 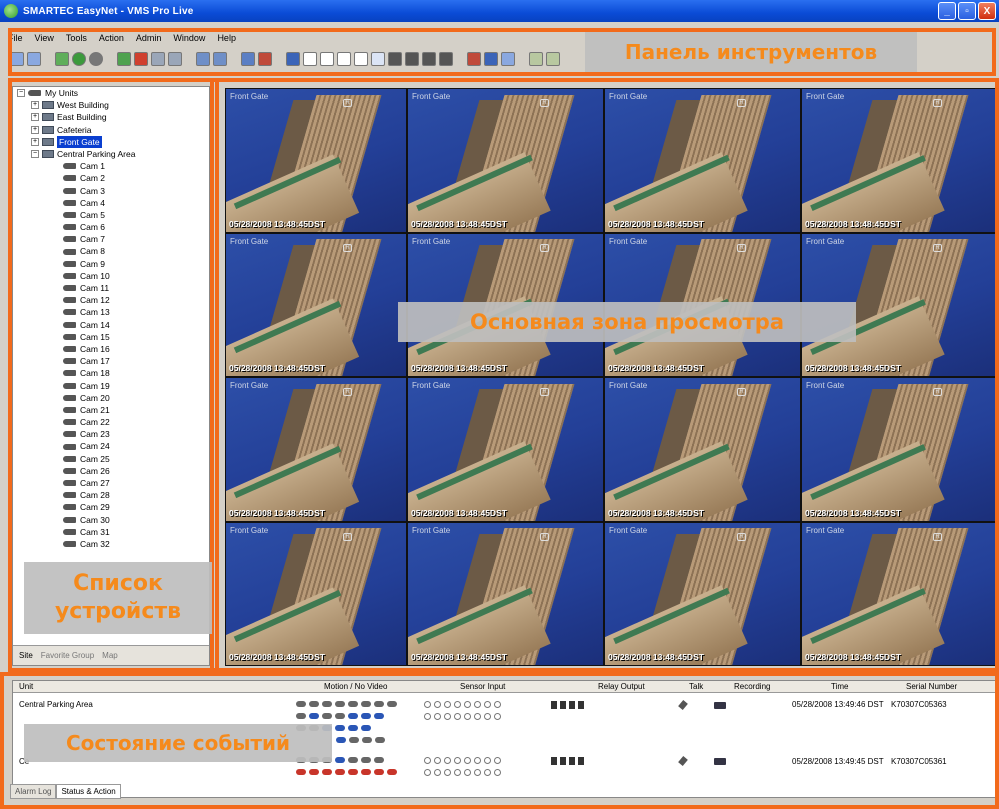 I want to click on layout-2x2-icon, so click(x=327, y=59).